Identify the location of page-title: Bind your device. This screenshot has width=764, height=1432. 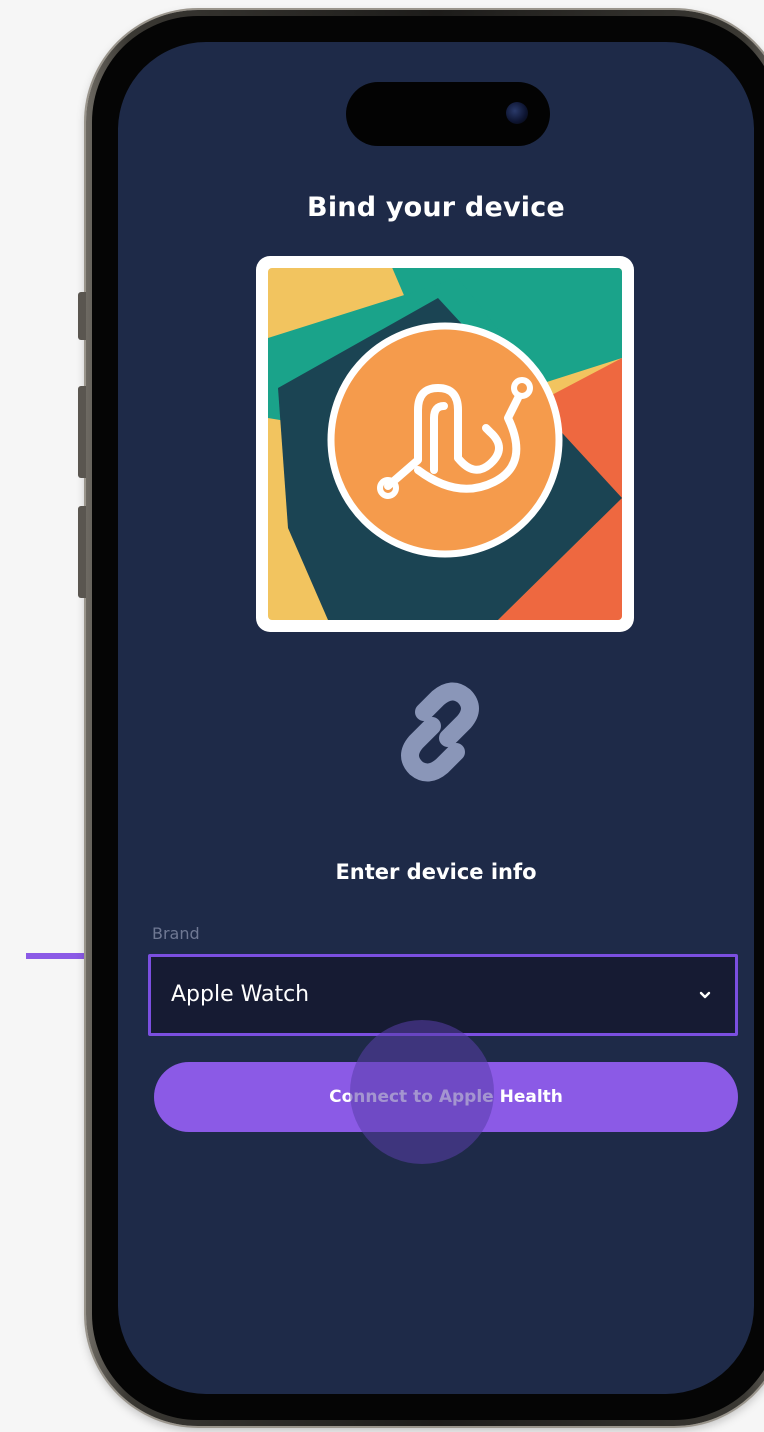
(436, 207).